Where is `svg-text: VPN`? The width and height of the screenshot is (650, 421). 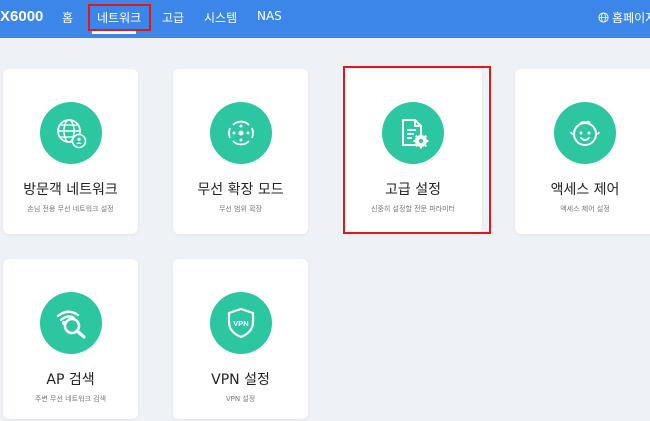 svg-text: VPN is located at coordinates (240, 323).